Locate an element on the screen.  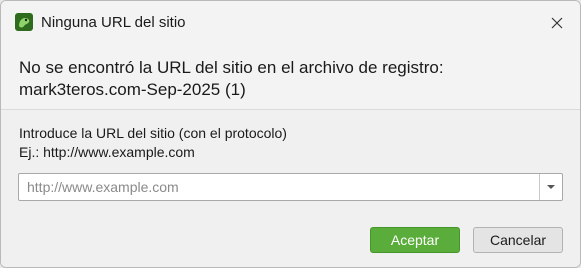
close-button is located at coordinates (557, 23).